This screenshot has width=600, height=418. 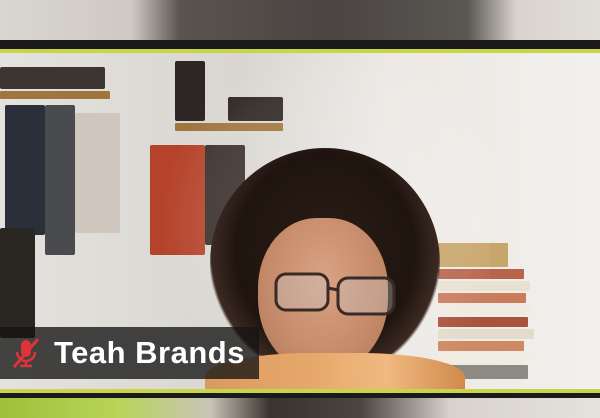 What do you see at coordinates (55, 95) in the screenshot?
I see `wall-shelf` at bounding box center [55, 95].